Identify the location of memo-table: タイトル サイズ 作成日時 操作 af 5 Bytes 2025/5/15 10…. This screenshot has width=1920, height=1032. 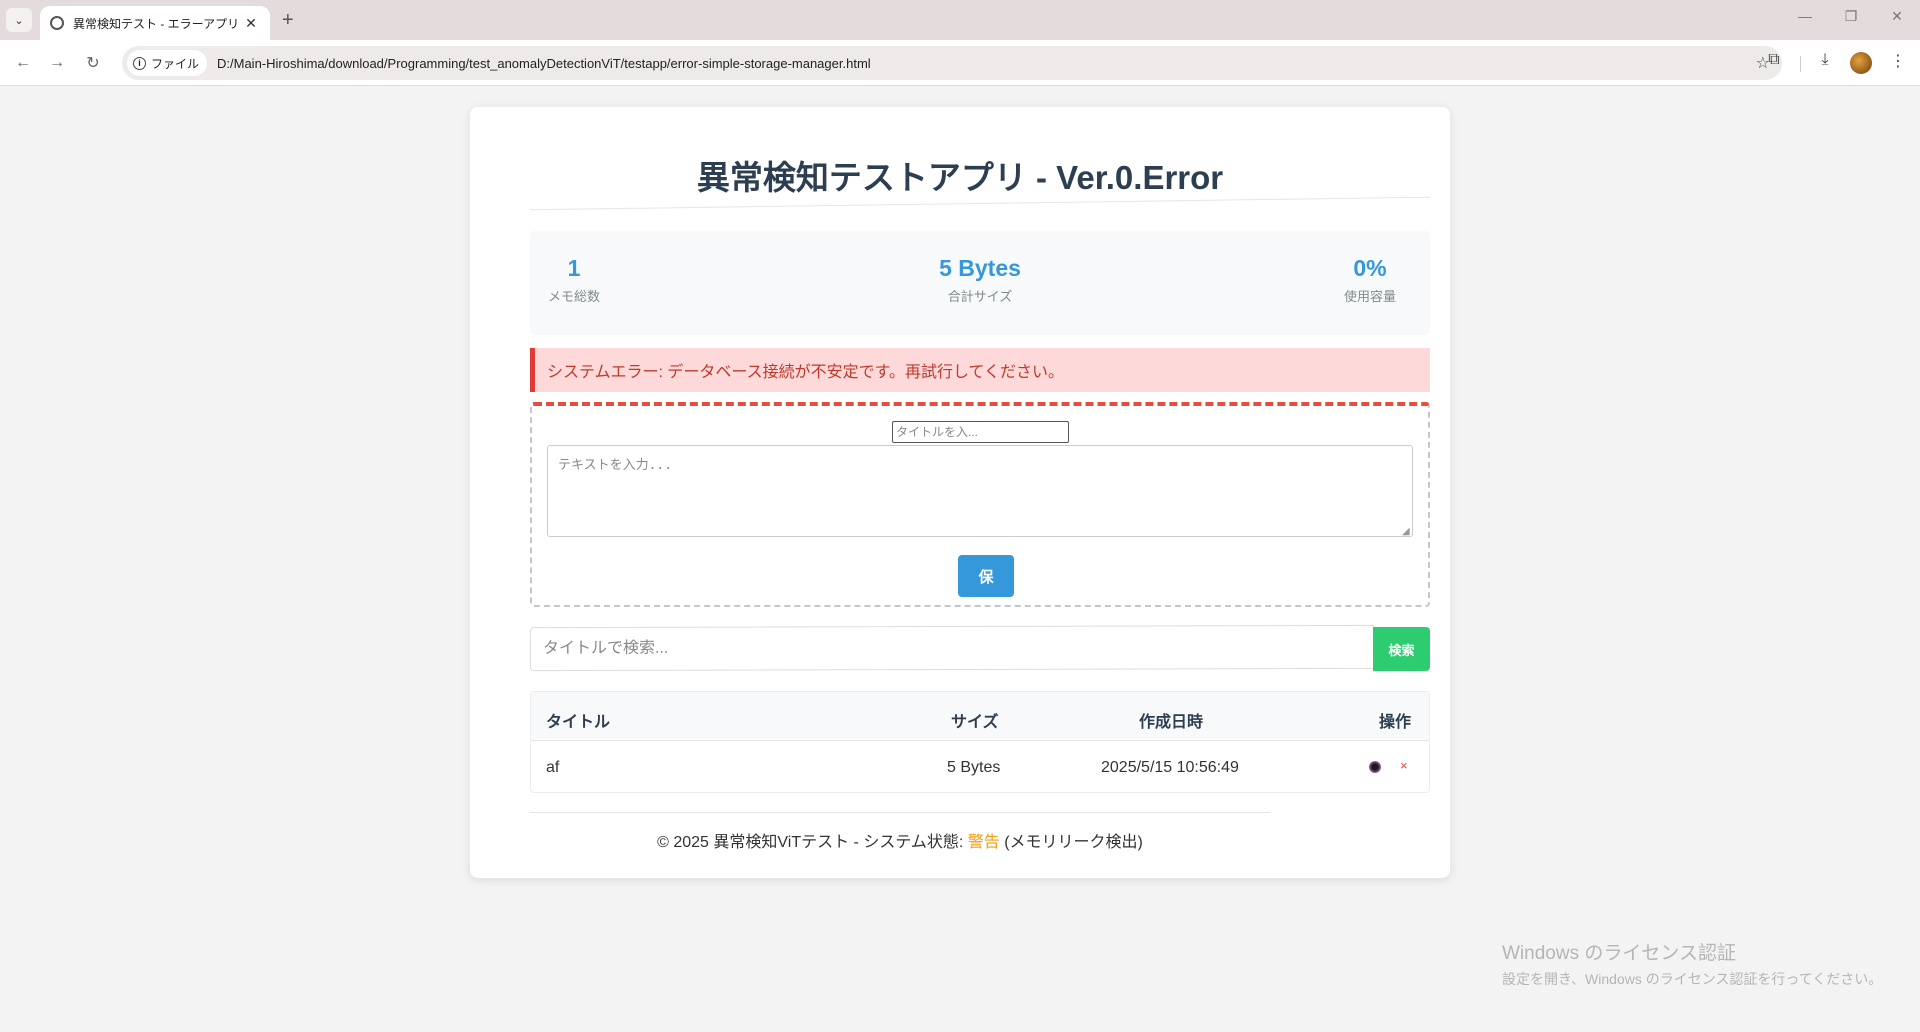
(980, 742).